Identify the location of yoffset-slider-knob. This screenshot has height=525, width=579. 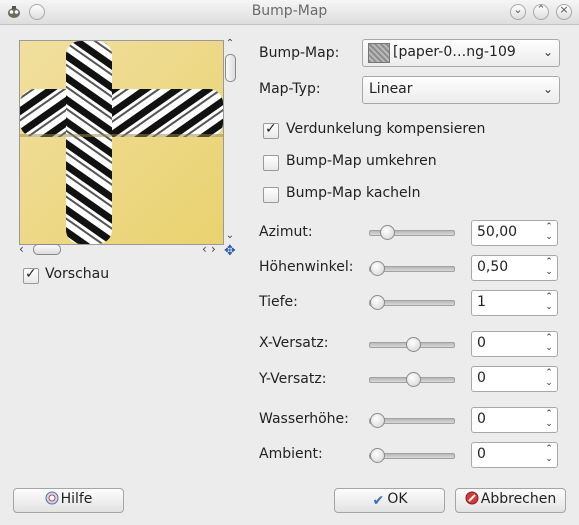
(413, 379).